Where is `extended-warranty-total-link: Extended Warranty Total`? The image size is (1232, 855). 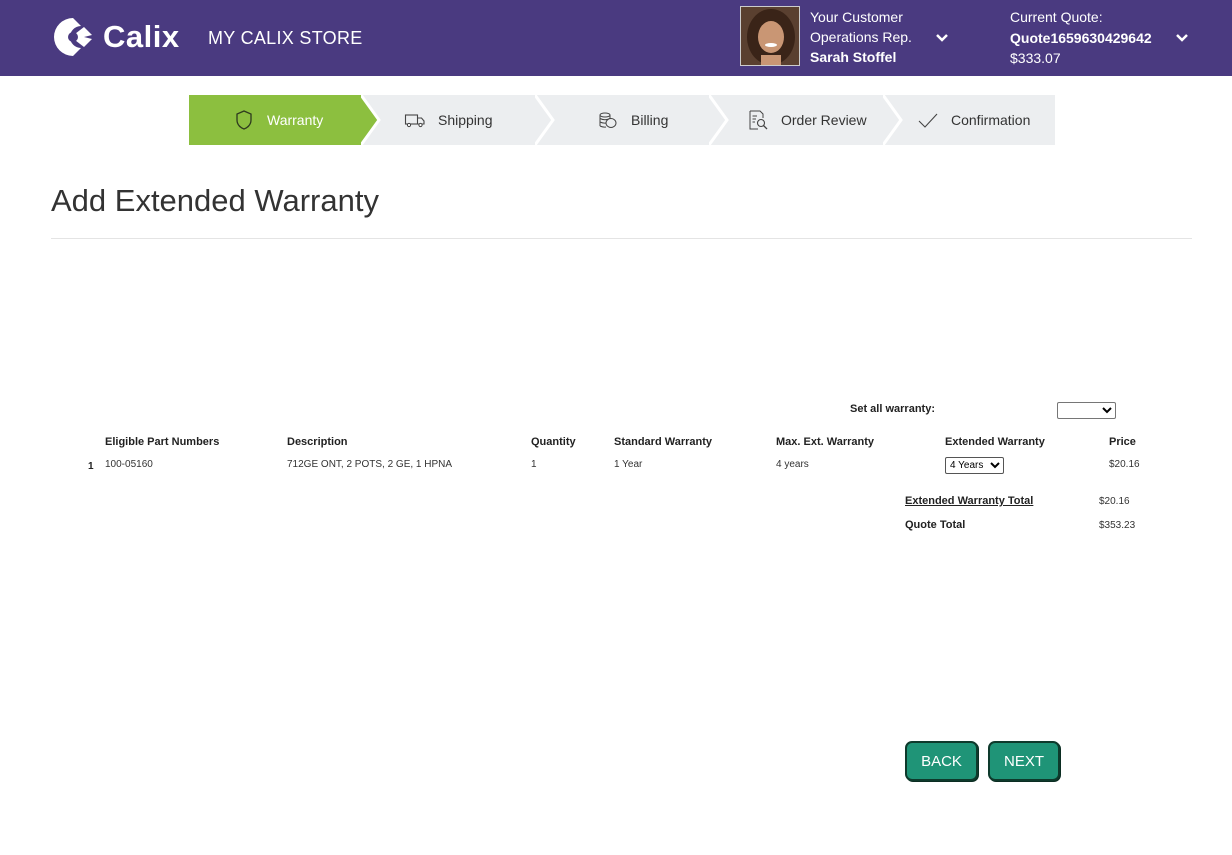 extended-warranty-total-link: Extended Warranty Total is located at coordinates (969, 501).